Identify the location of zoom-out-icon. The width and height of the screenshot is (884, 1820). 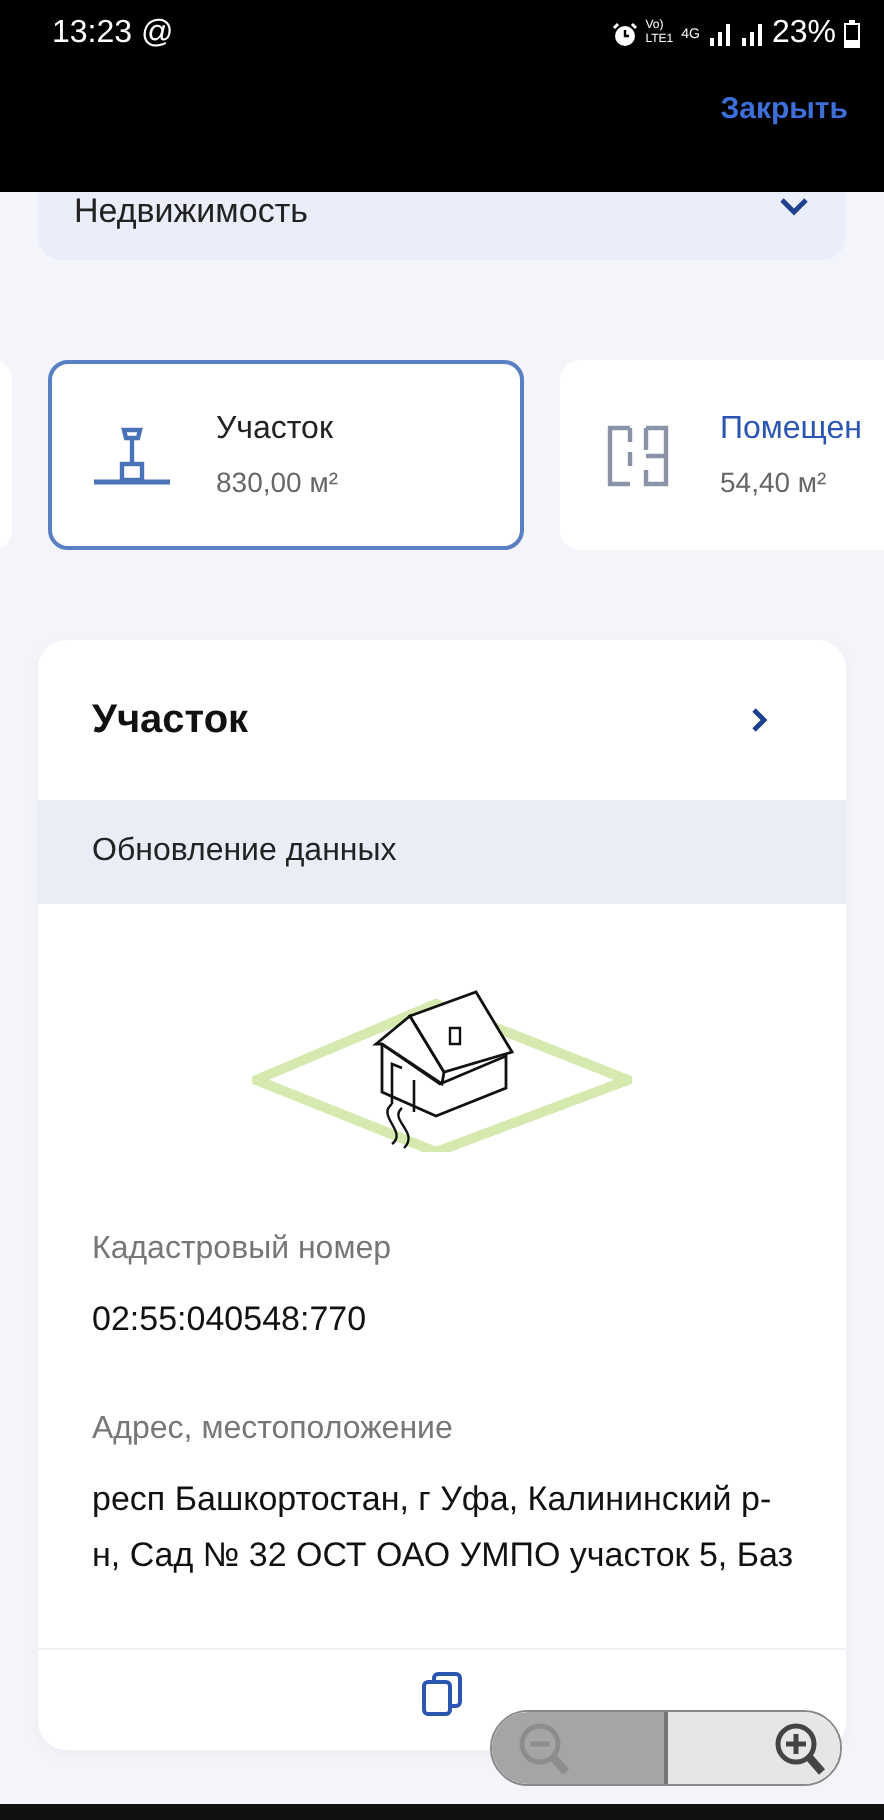
(580, 1748).